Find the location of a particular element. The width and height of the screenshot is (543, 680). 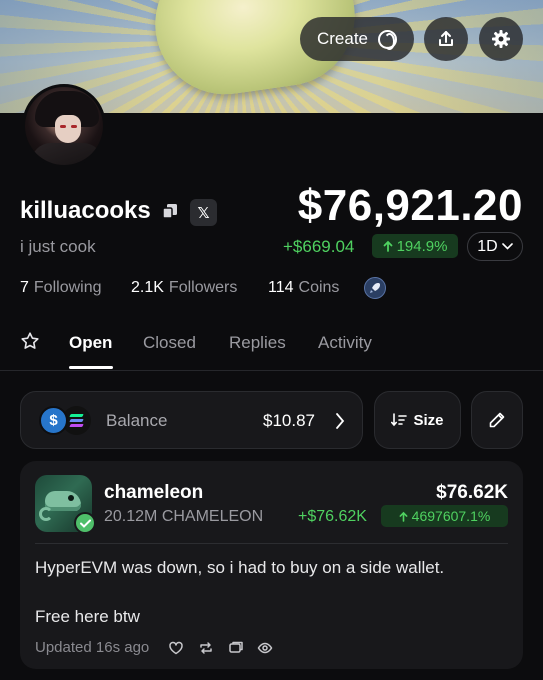

token-image-eye is located at coordinates (71, 498).